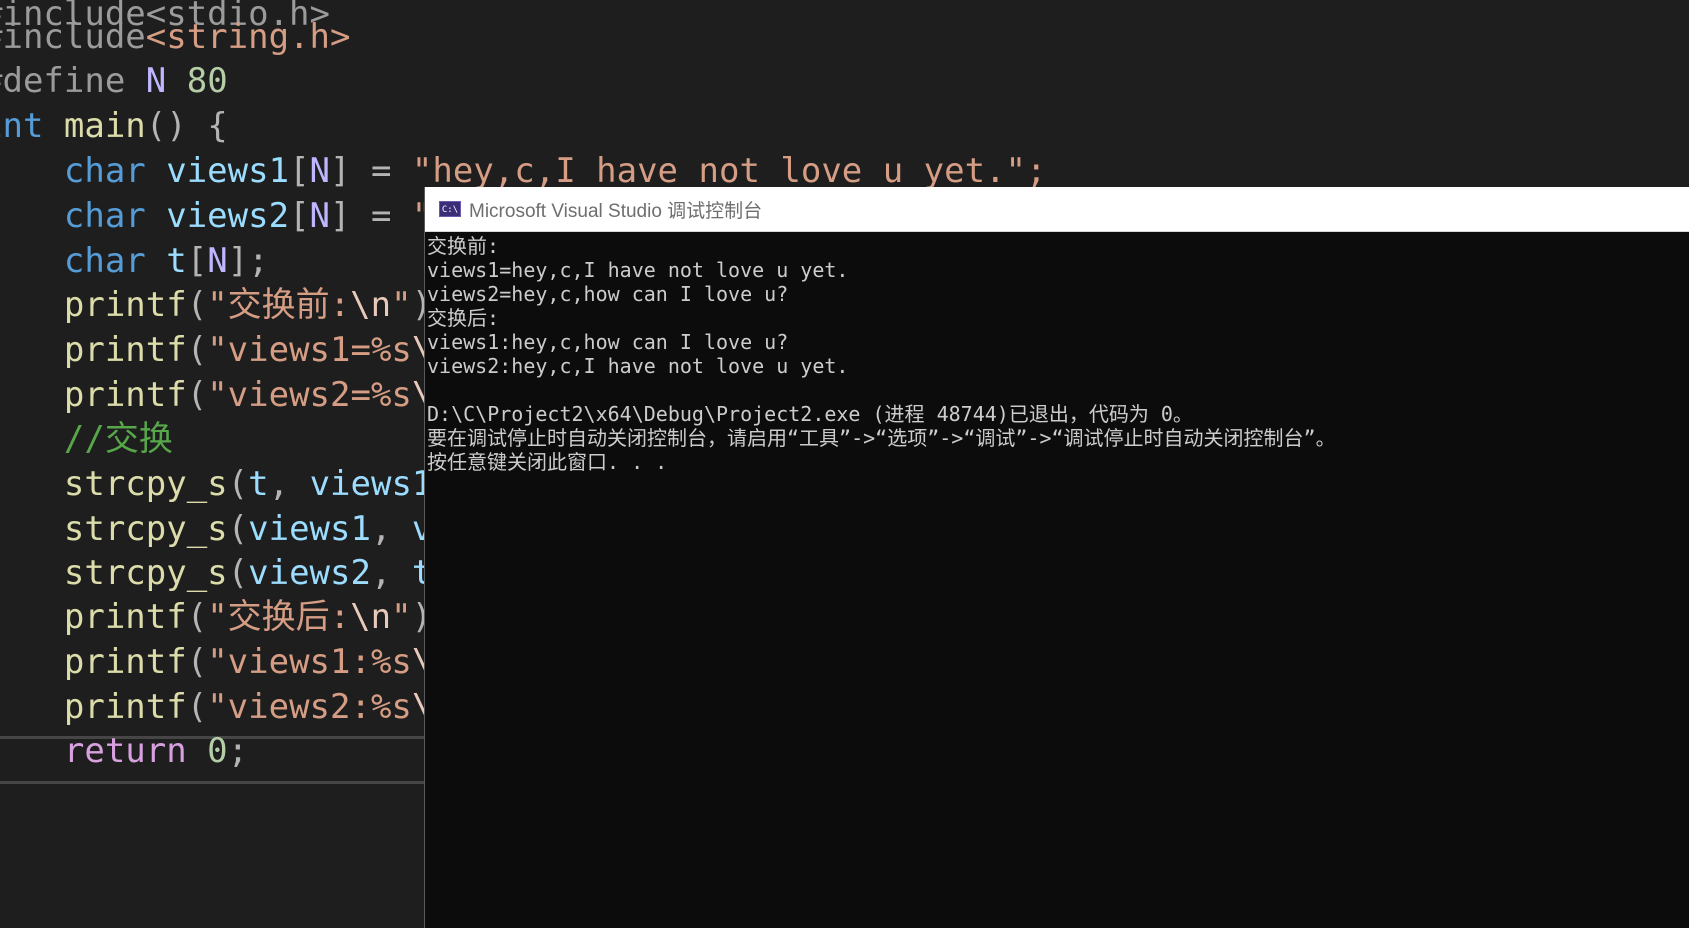  What do you see at coordinates (309, 707) in the screenshot?
I see `code-token: "views2:%s` at bounding box center [309, 707].